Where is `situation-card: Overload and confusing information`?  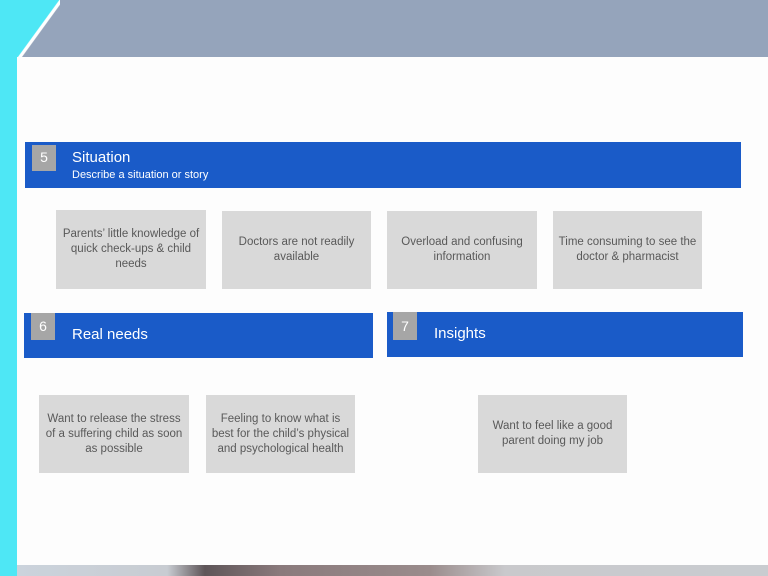 situation-card: Overload and confusing information is located at coordinates (462, 250).